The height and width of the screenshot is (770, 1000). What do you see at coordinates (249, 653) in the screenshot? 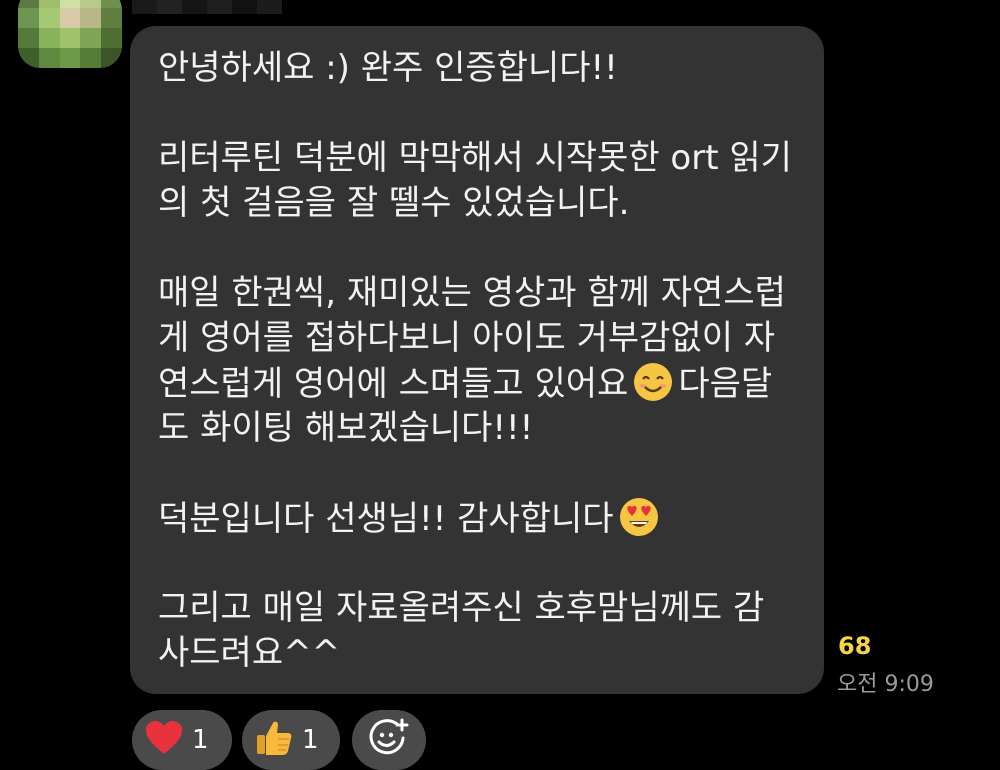
I see `message-line: 사드려요^^` at bounding box center [249, 653].